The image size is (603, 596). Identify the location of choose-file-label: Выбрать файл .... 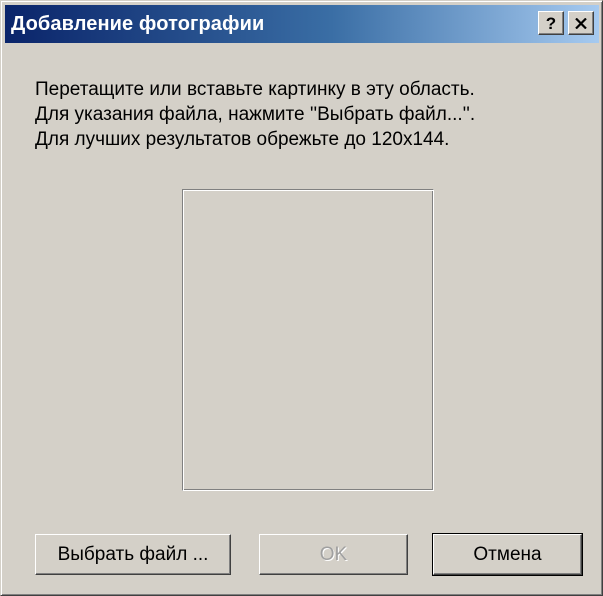
(133, 554).